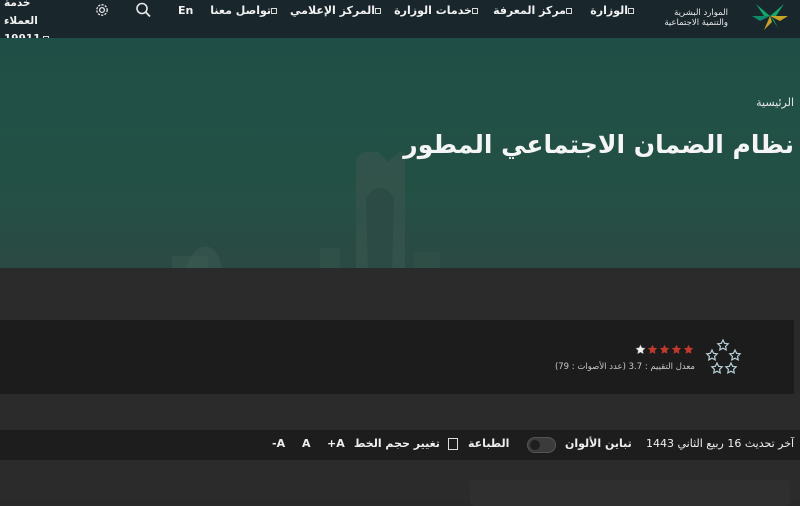 The image size is (800, 506). What do you see at coordinates (609, 10) in the screenshot?
I see `nav-ministry-label: الوزارة` at bounding box center [609, 10].